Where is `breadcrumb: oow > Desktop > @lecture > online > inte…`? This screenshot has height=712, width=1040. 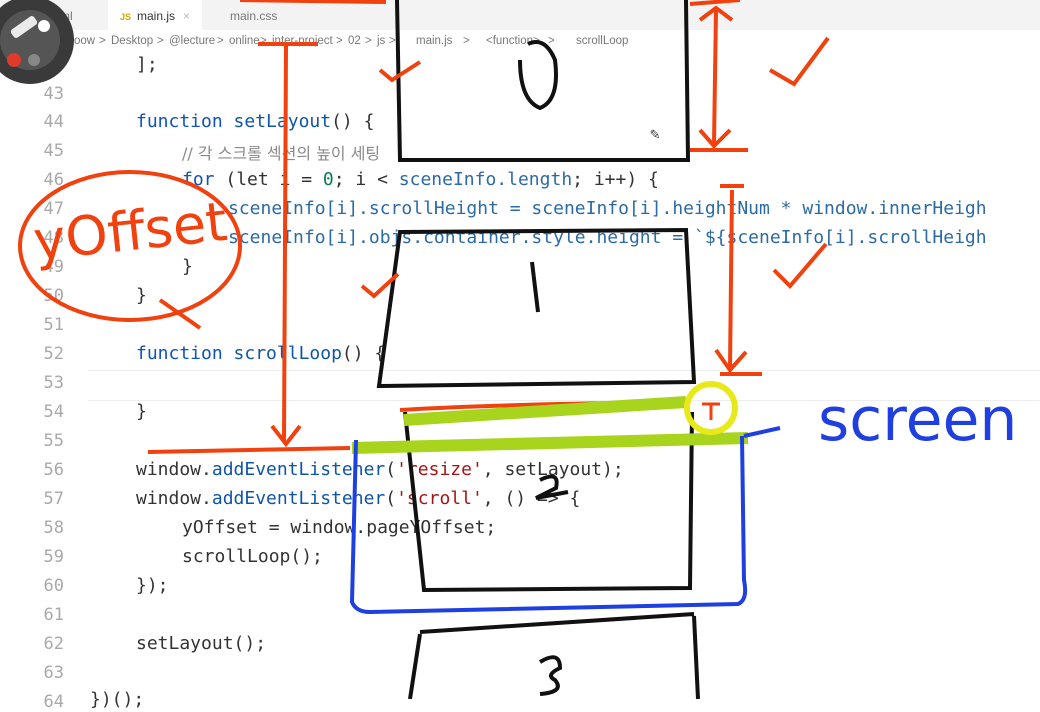 breadcrumb: oow > Desktop > @lecture > online > inte… is located at coordinates (520, 41).